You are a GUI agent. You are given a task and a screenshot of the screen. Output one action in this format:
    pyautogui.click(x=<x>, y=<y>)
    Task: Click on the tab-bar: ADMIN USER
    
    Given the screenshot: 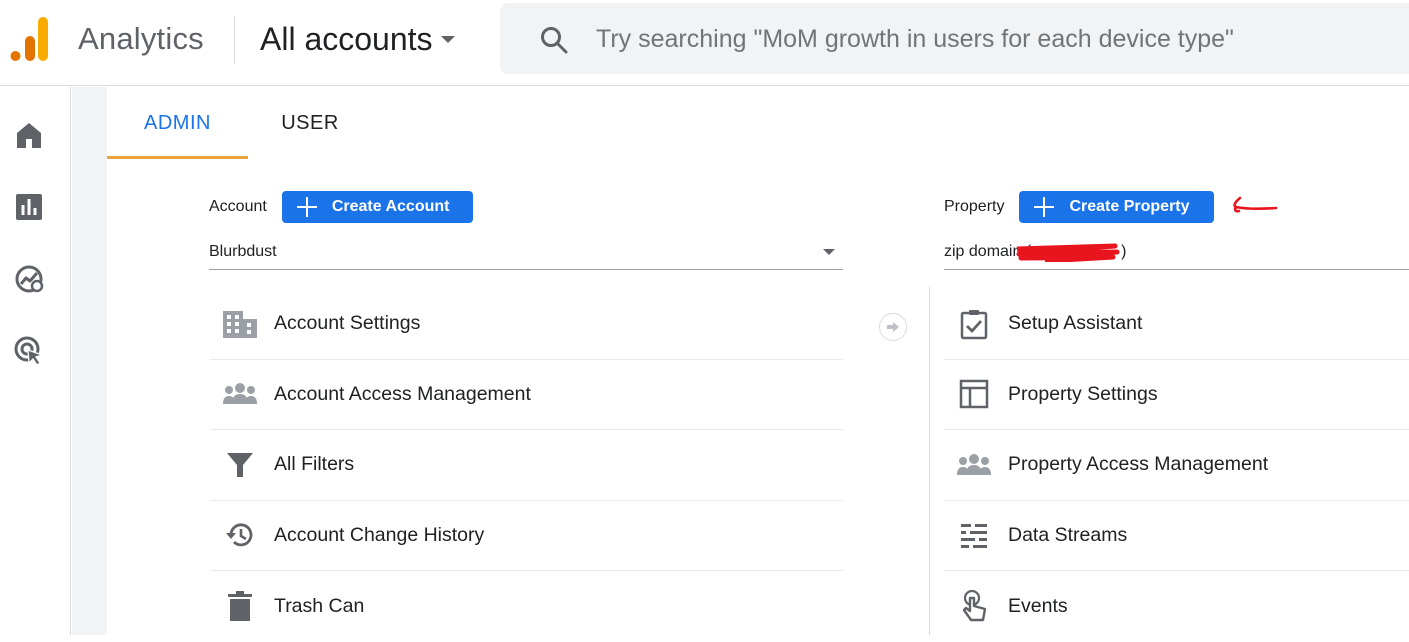 What is the action you would take?
    pyautogui.click(x=758, y=123)
    